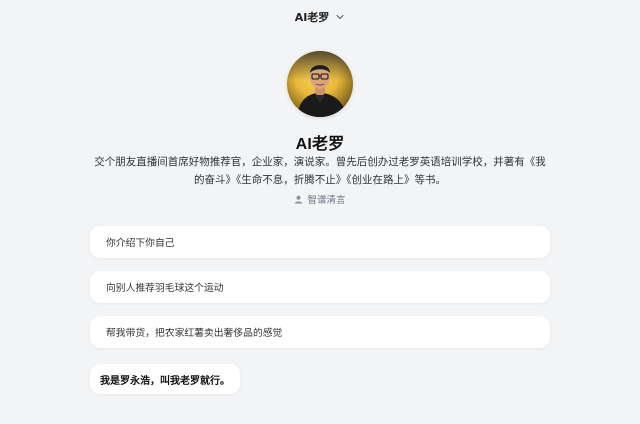  Describe the element at coordinates (194, 333) in the screenshot. I see `suggestion-label: 帮我带货，把农家红薯卖出奢侈品的感觉` at that location.